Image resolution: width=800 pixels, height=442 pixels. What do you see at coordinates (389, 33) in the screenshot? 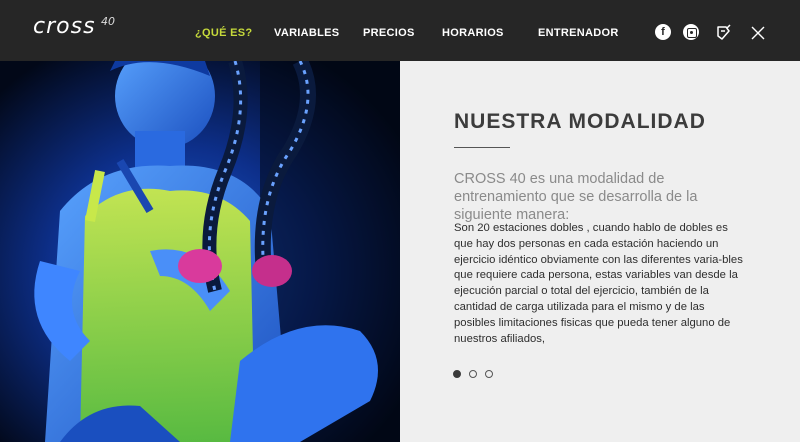
I see `nav-item-precios: PRECIOS` at bounding box center [389, 33].